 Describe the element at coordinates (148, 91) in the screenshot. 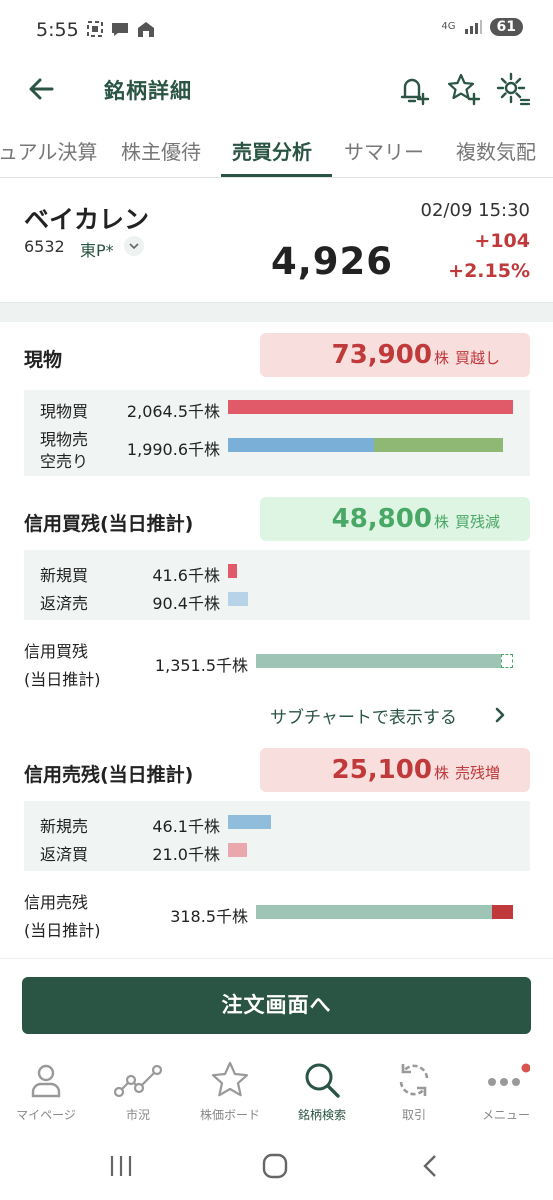

I see `page-title: 銘柄詳細` at that location.